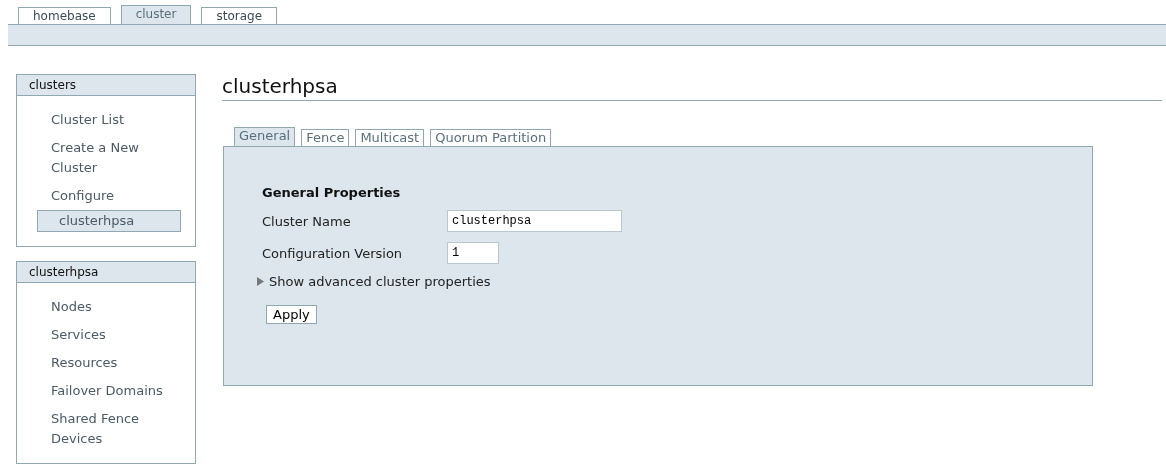 This screenshot has height=476, width=1166. What do you see at coordinates (109, 120) in the screenshot?
I see `sidebar-link: Cluster List` at bounding box center [109, 120].